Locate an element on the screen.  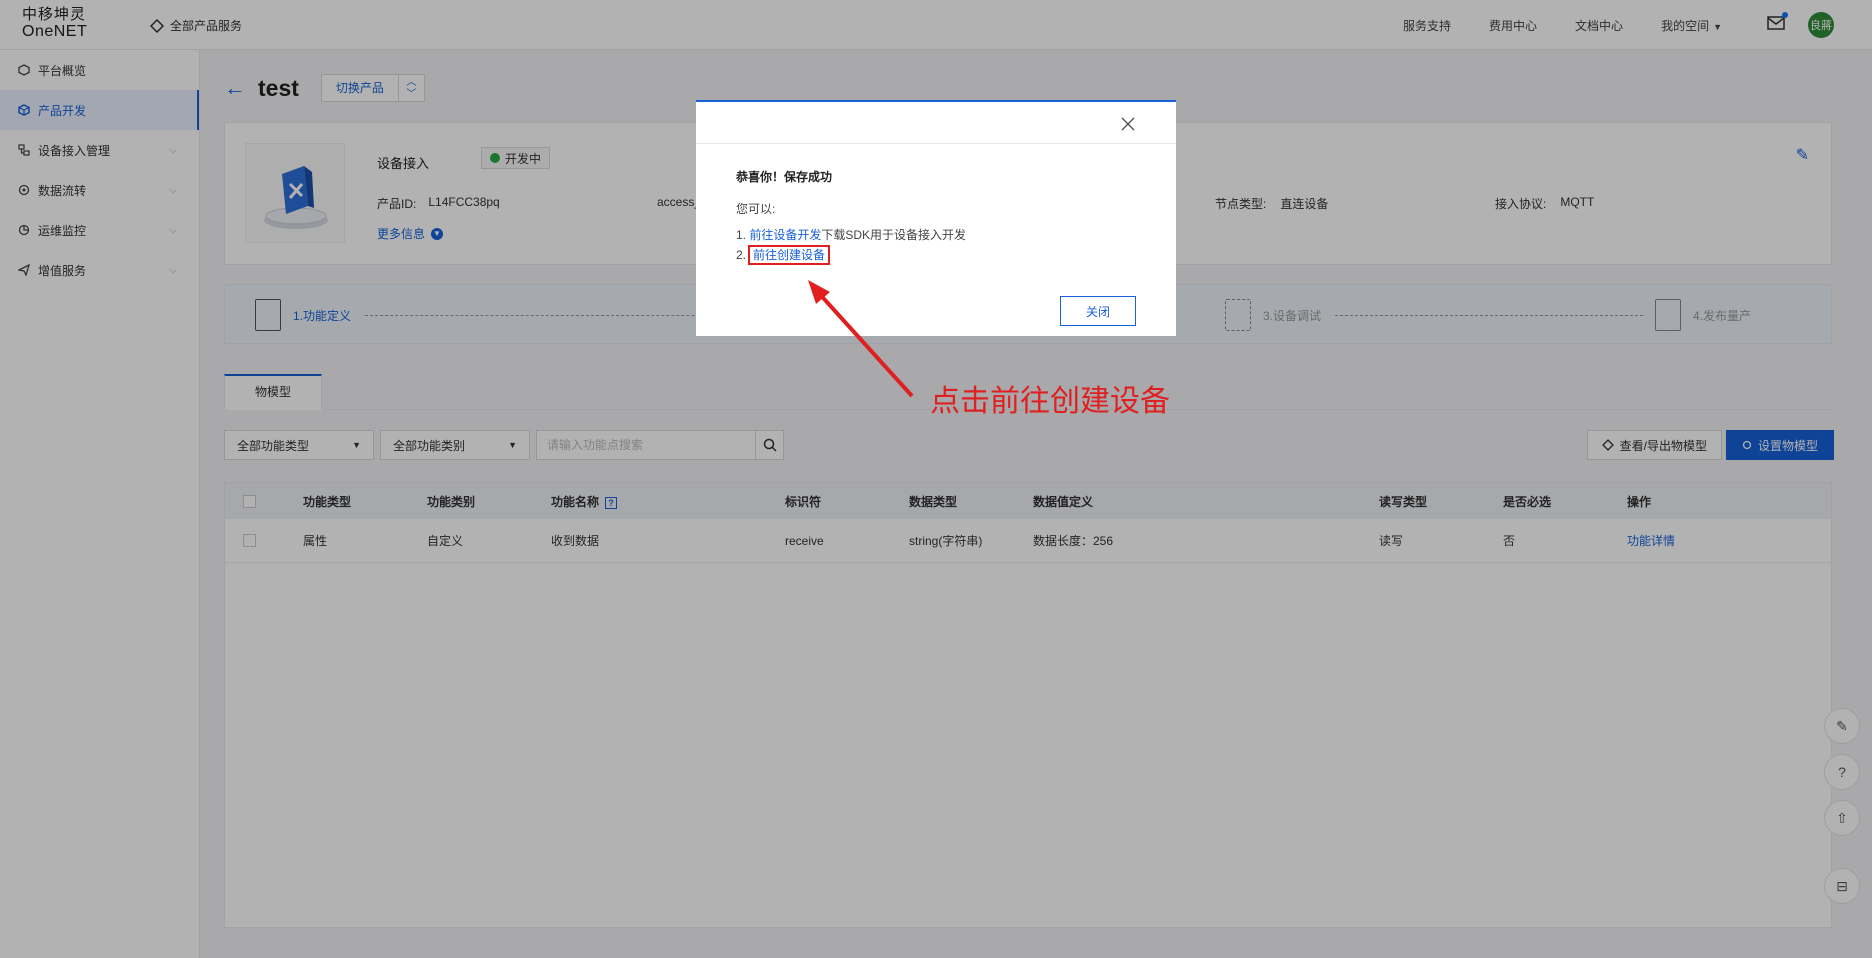
annotation-arrow is located at coordinates (861, 339).